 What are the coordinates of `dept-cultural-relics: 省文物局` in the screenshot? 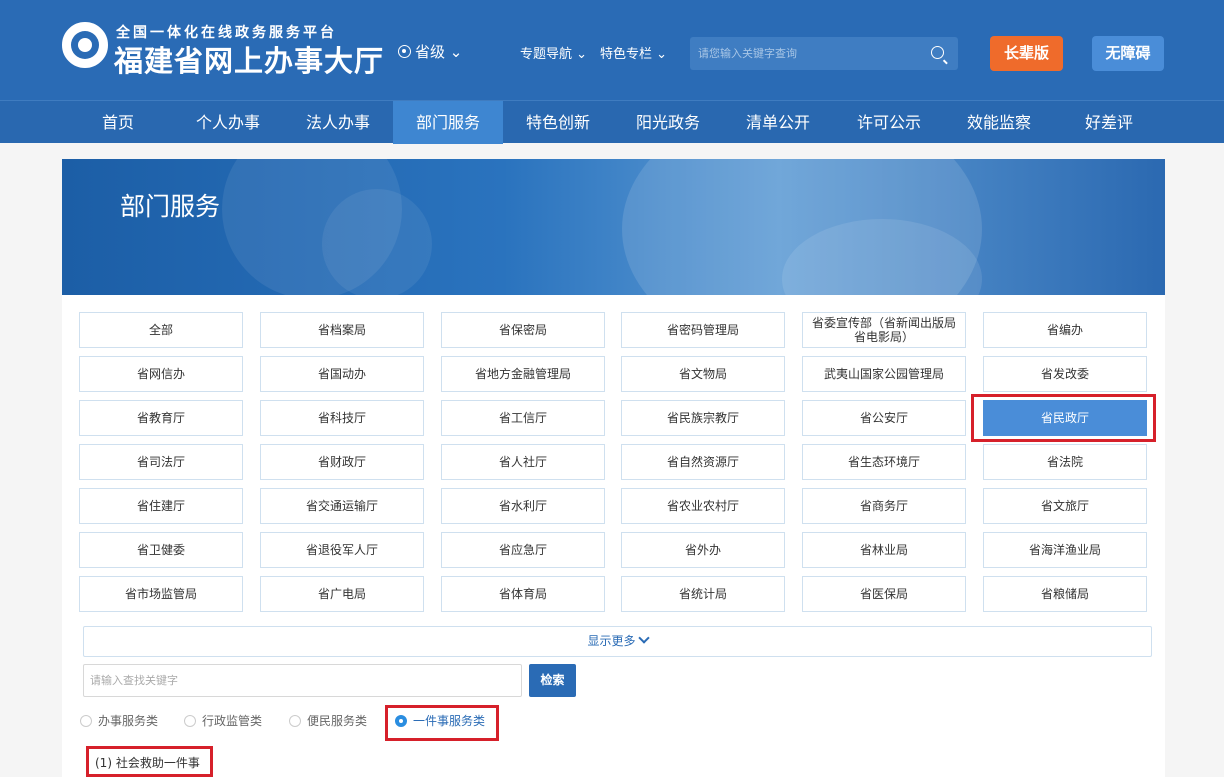 It's located at (703, 374).